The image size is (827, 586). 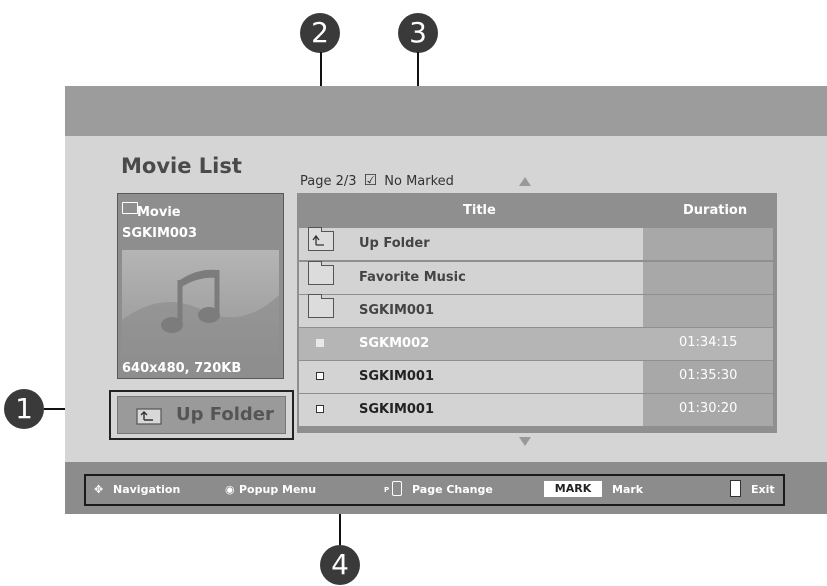 I want to click on callout-4: 4, so click(x=340, y=565).